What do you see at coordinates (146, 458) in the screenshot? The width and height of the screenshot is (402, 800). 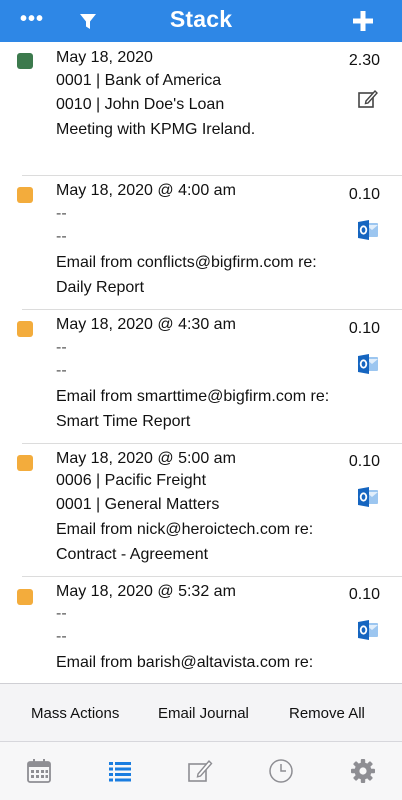 I see `entry-date: May 18, 2020 @ 5:00 am` at bounding box center [146, 458].